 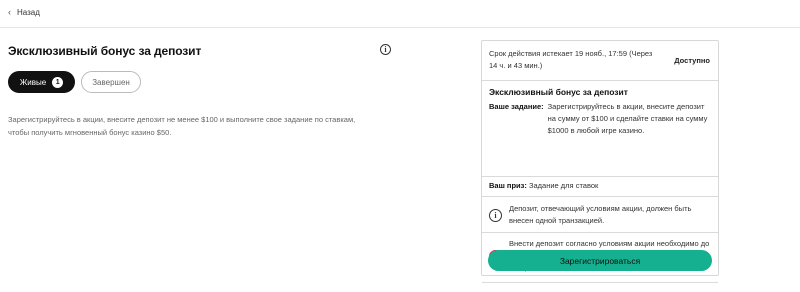 I want to click on page-title: Эксклюзивный бонус за депозит, so click(x=105, y=51).